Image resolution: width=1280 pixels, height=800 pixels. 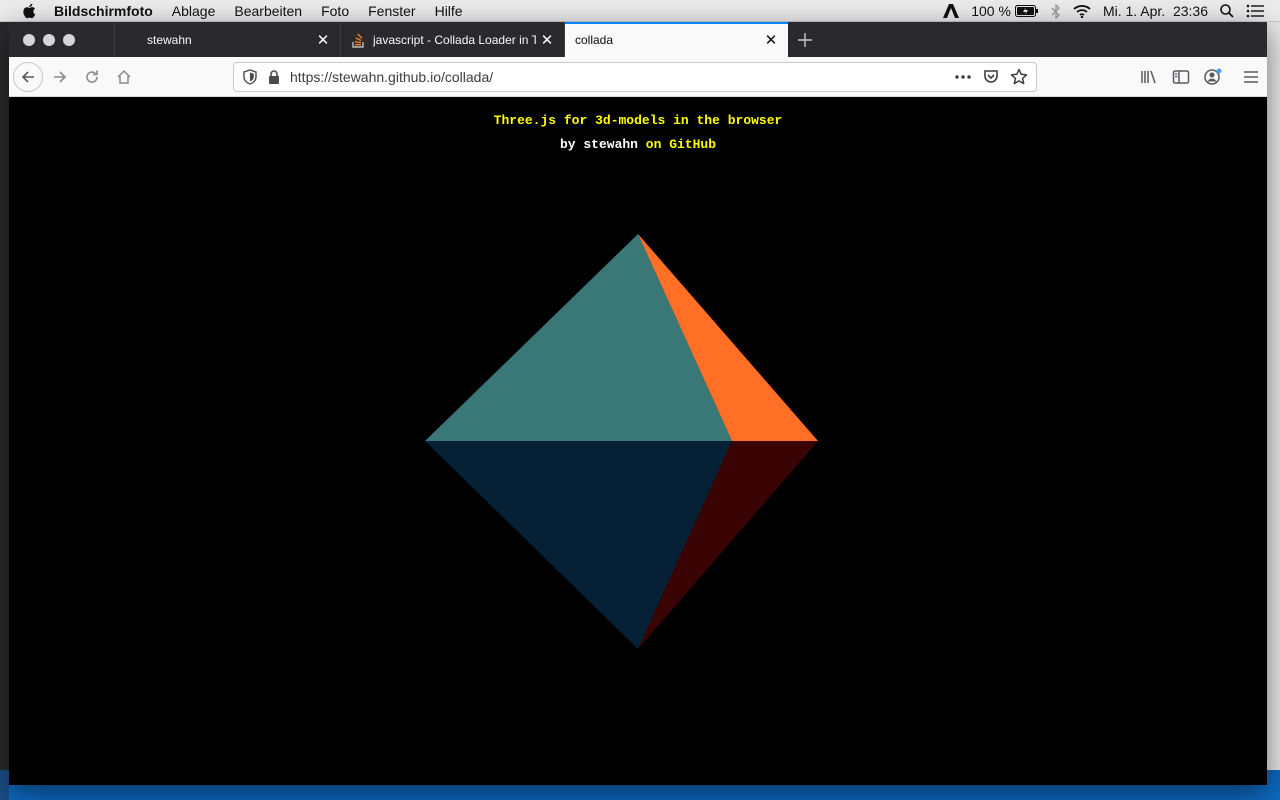 I want to click on reload-icon, so click(x=92, y=76).